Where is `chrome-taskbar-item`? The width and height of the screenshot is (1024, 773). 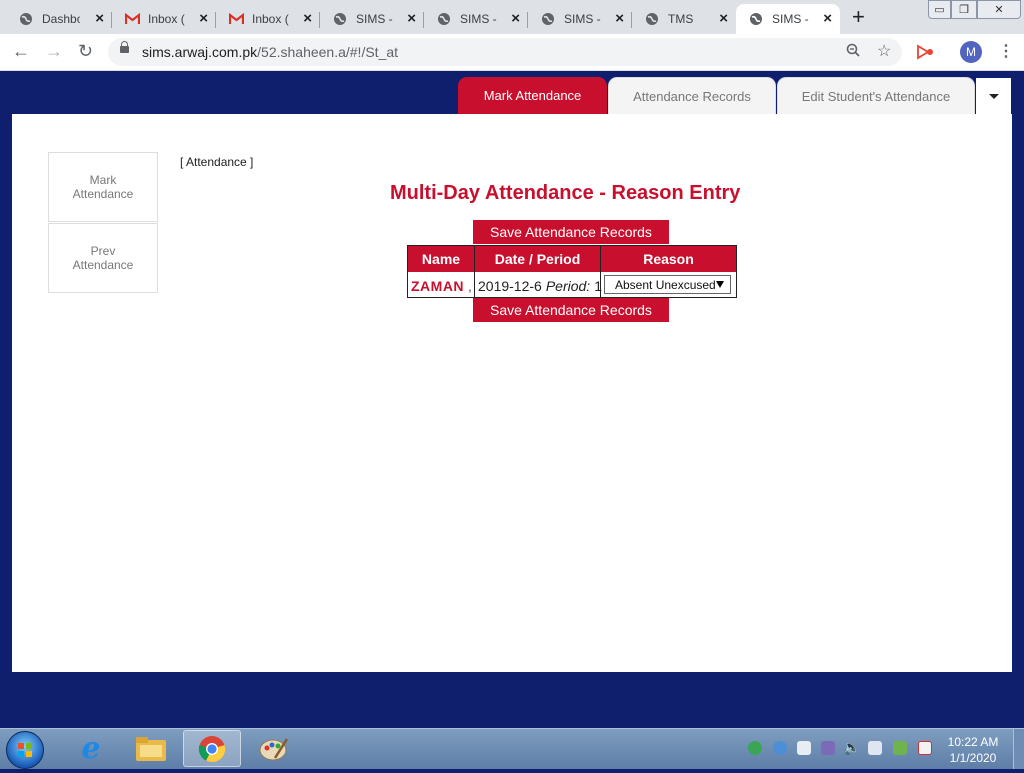
chrome-taskbar-item is located at coordinates (212, 748).